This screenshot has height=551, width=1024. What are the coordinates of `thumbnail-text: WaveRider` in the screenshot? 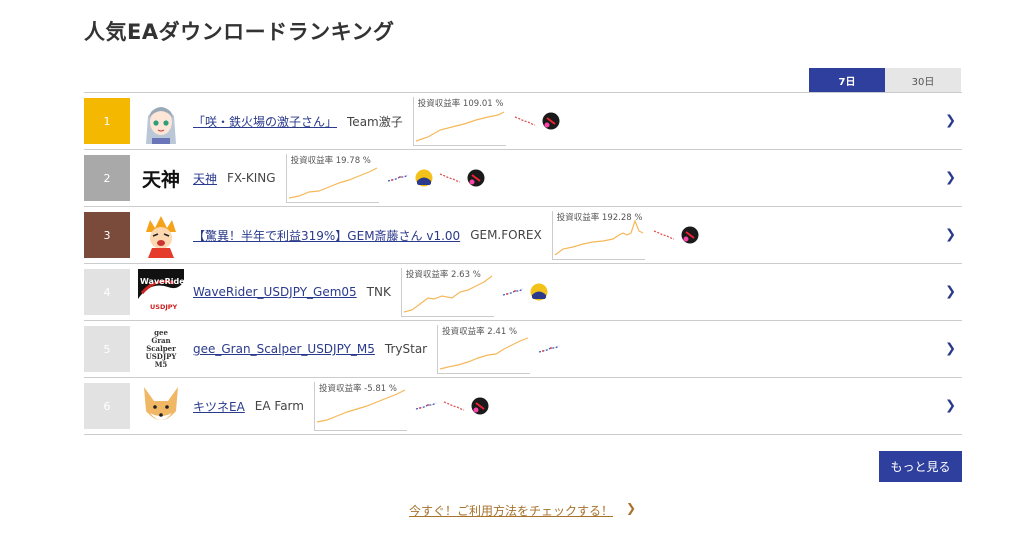 It's located at (162, 281).